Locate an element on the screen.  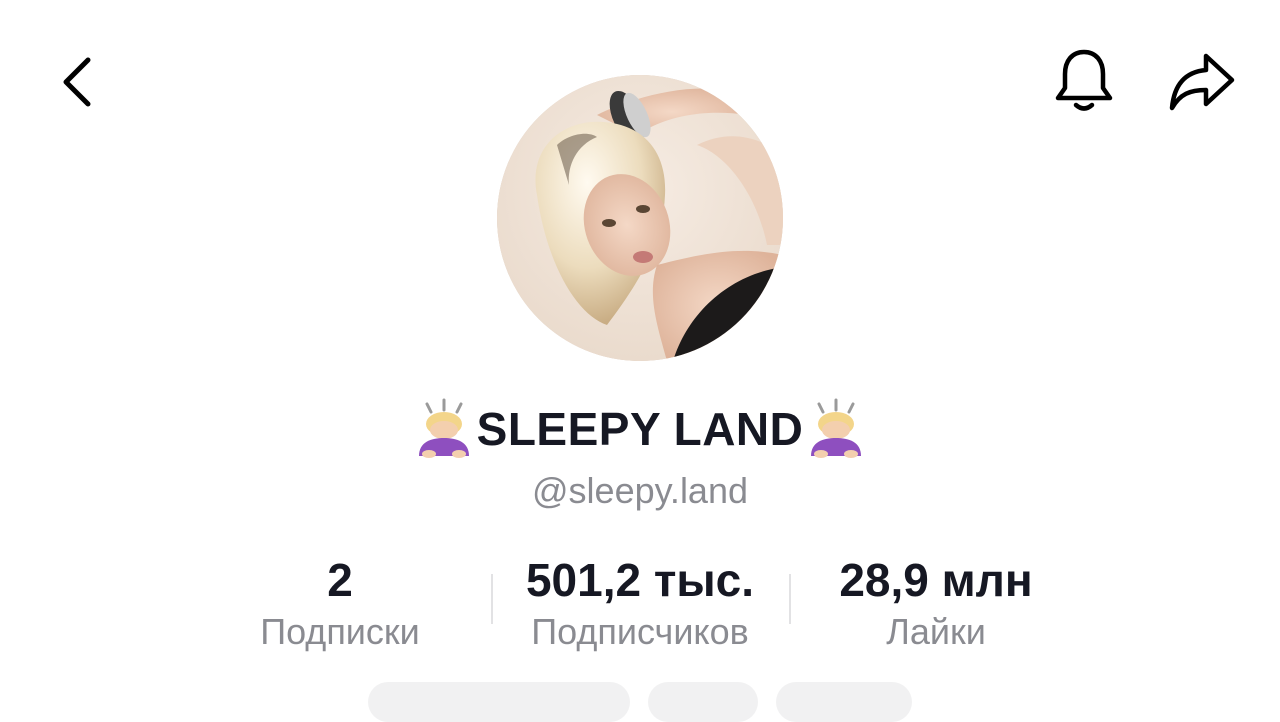
bell-icon is located at coordinates (1084, 80).